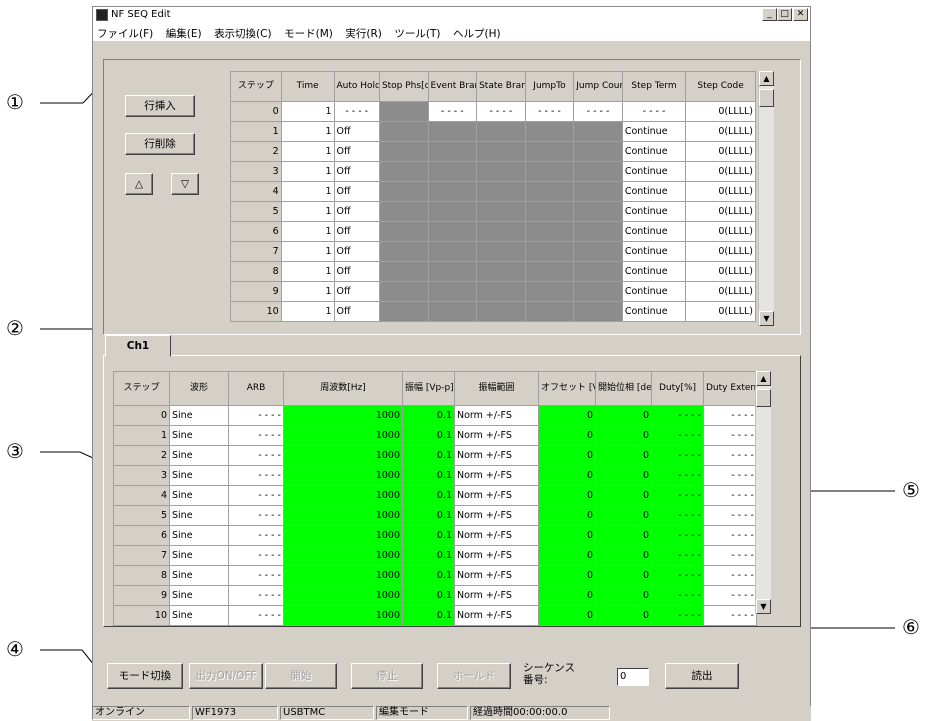  Describe the element at coordinates (800, 14) in the screenshot. I see `close-button: ✕` at that location.